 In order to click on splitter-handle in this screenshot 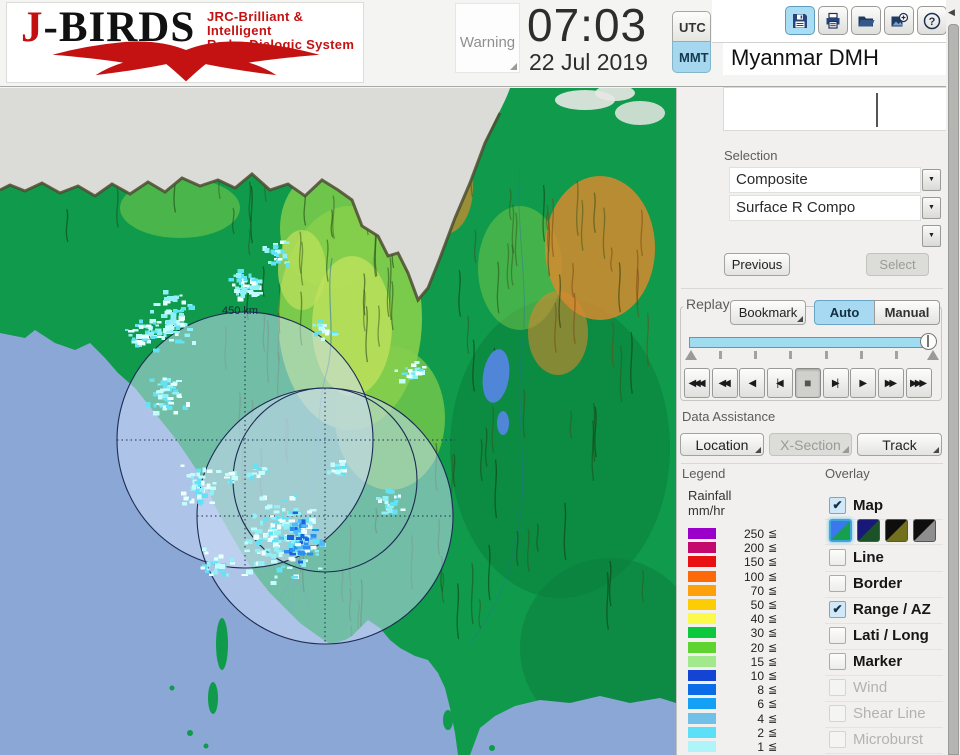, I will do `click(953, 389)`.